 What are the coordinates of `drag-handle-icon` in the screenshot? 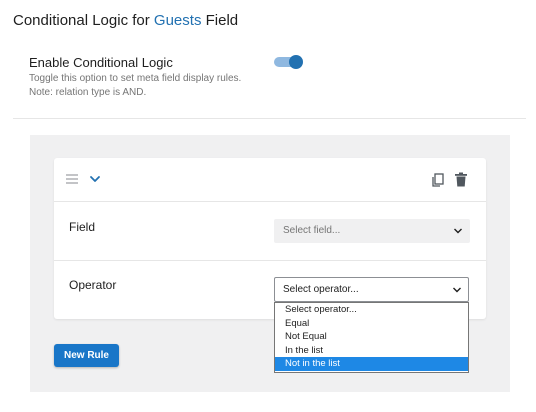 It's located at (72, 179).